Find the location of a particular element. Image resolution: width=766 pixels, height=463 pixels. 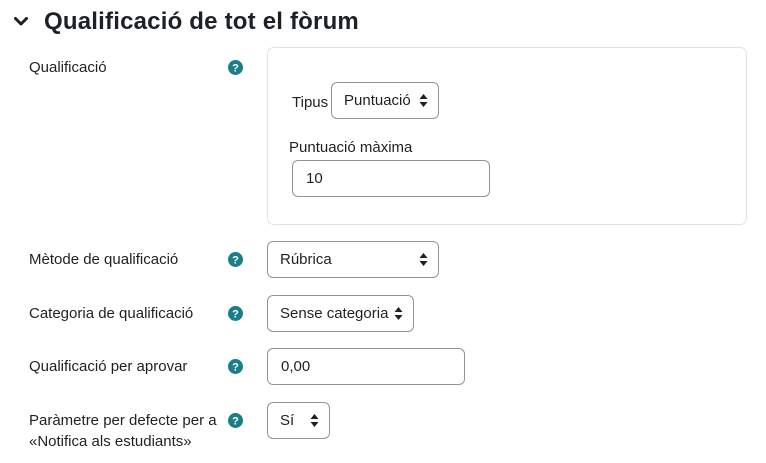

category-select: Sense categoria is located at coordinates (340, 313).